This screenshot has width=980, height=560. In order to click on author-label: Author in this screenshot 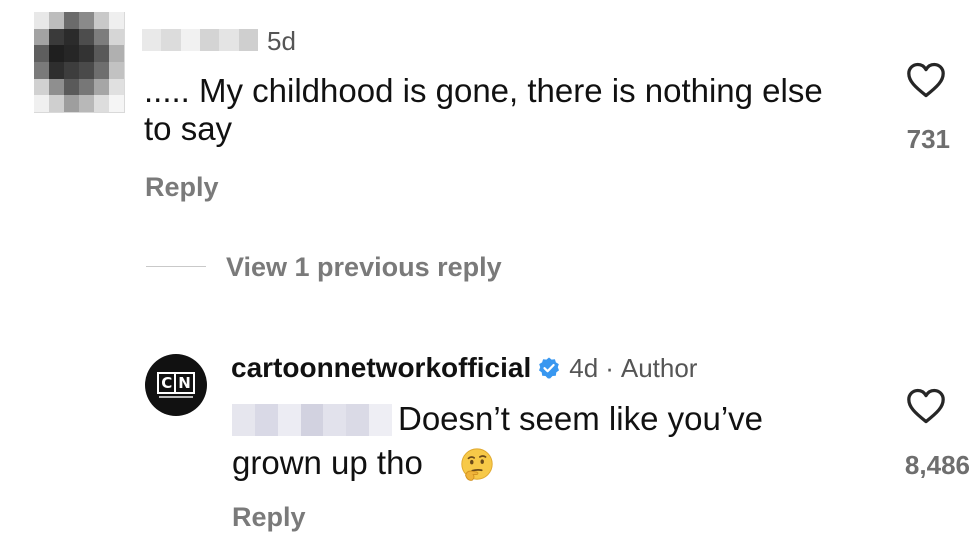, I will do `click(659, 367)`.